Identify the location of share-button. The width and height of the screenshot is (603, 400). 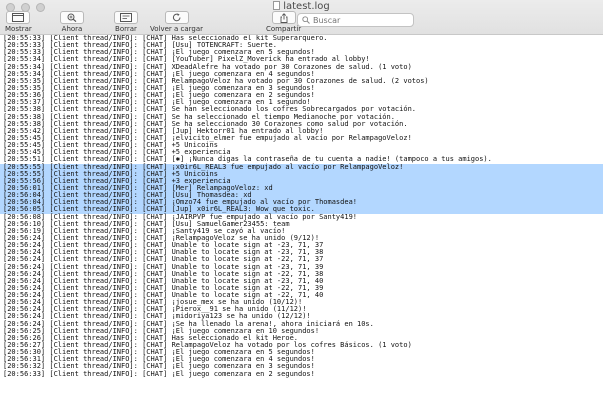
(283, 17).